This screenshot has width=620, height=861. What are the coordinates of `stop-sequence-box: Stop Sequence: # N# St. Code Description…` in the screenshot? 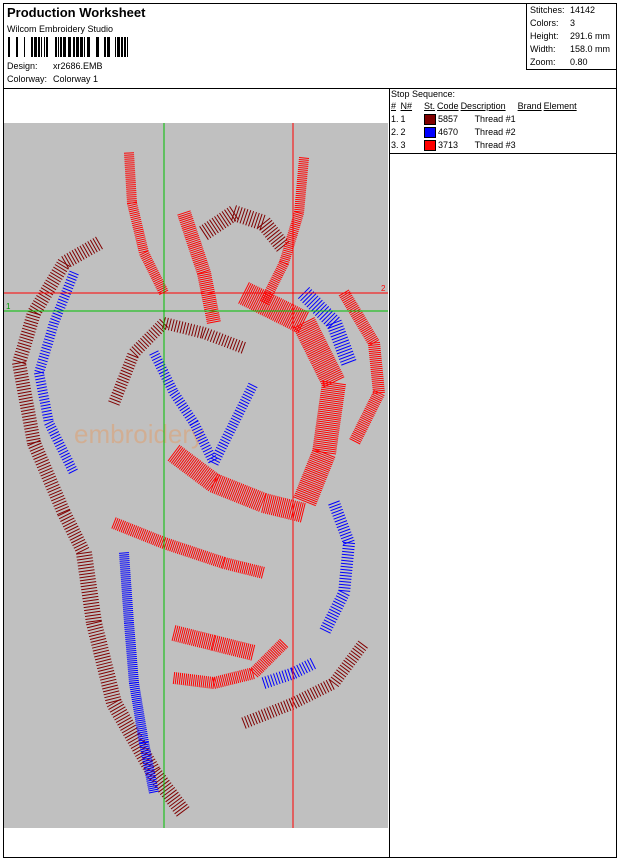 It's located at (503, 121).